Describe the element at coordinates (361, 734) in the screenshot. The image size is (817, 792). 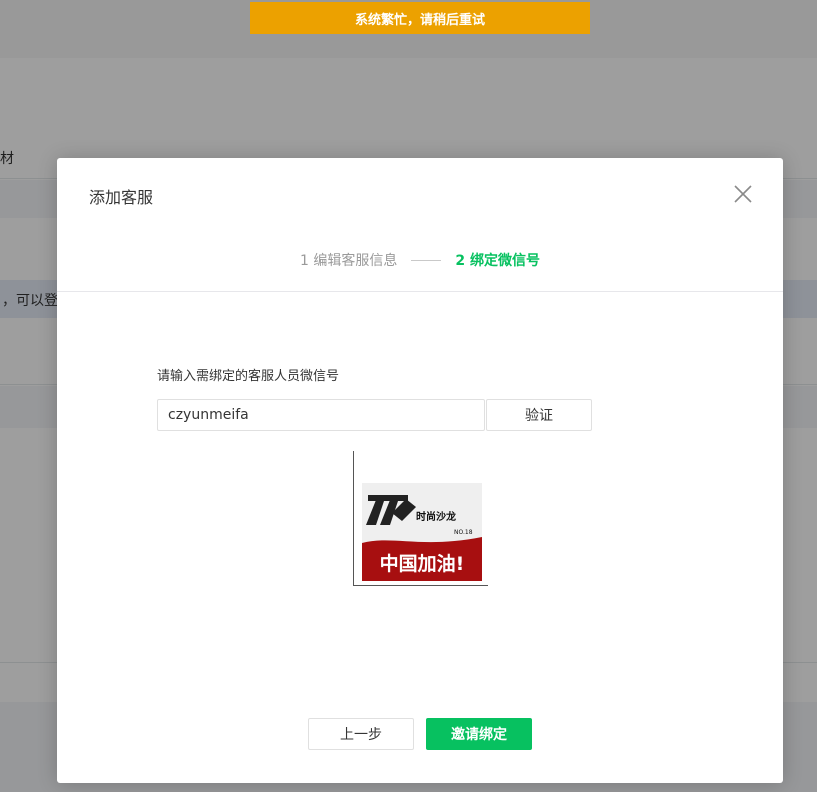
I see `previous-step-button: 上一步` at that location.